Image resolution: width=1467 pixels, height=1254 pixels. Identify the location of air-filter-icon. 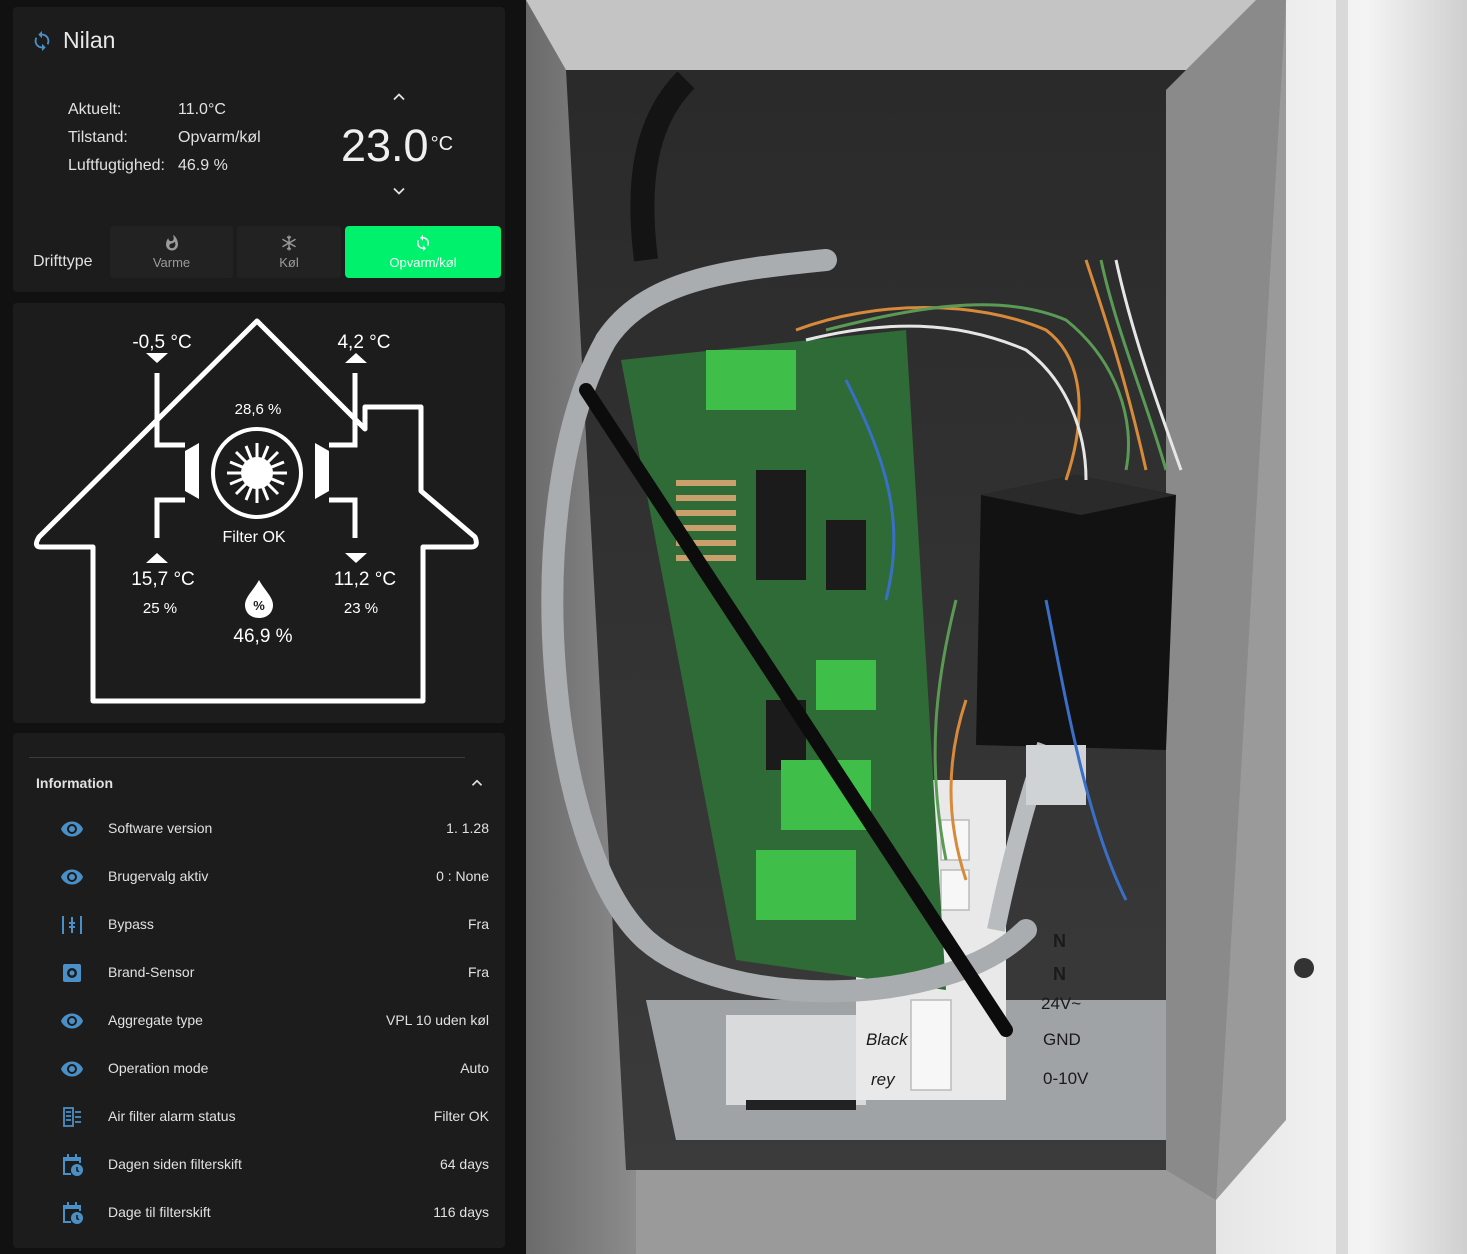
(72, 1117).